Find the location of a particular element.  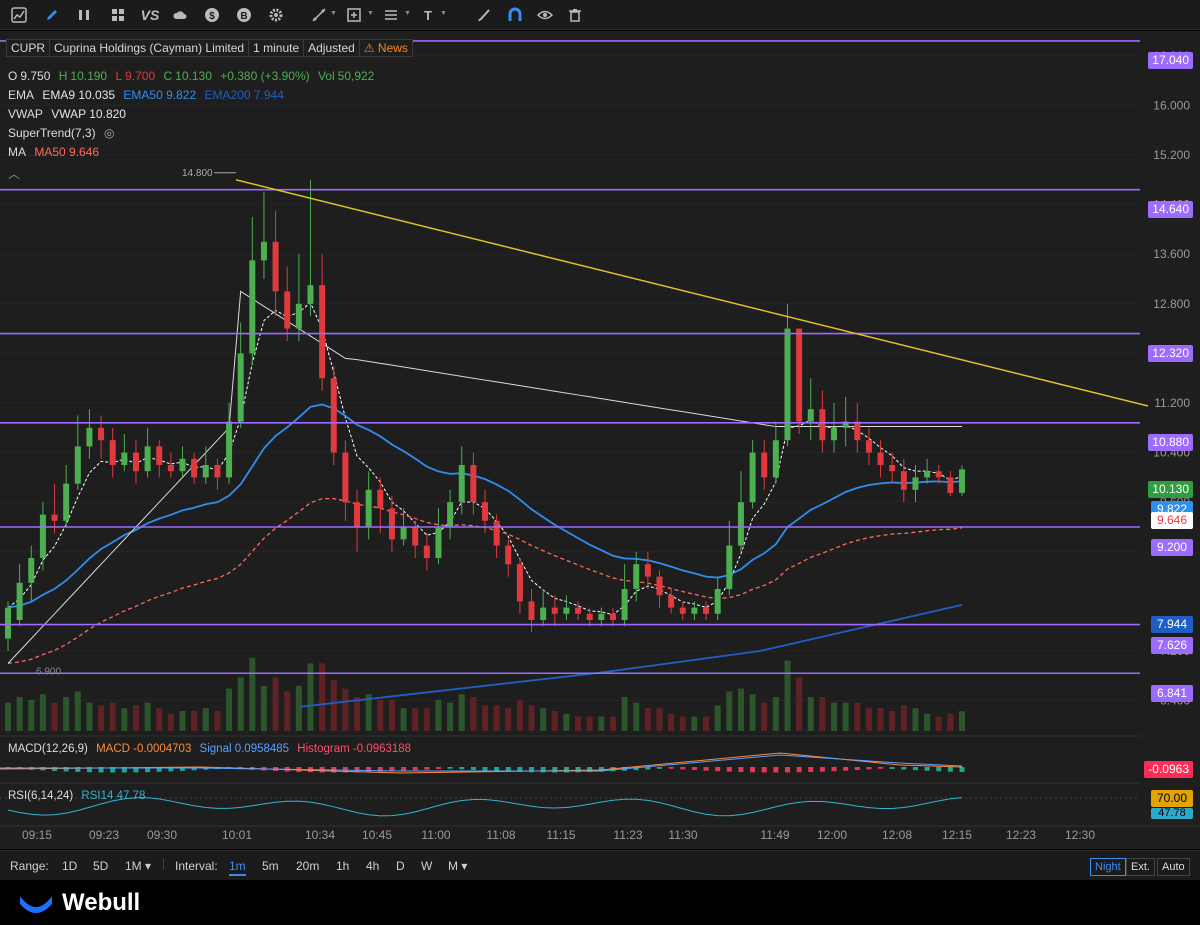

low-value: 9.700 is located at coordinates (140, 76).